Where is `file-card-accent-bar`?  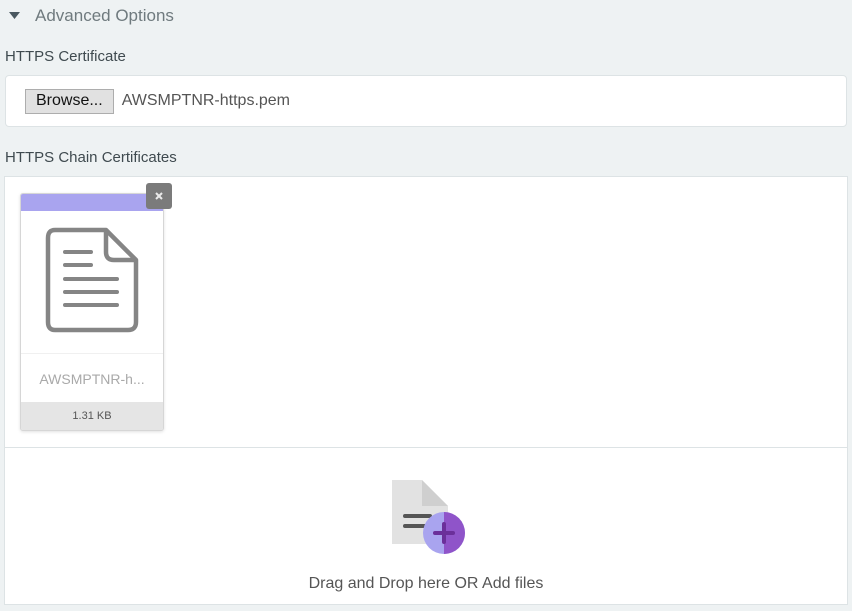 file-card-accent-bar is located at coordinates (92, 202).